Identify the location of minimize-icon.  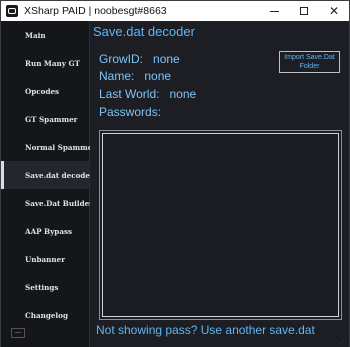
(274, 11).